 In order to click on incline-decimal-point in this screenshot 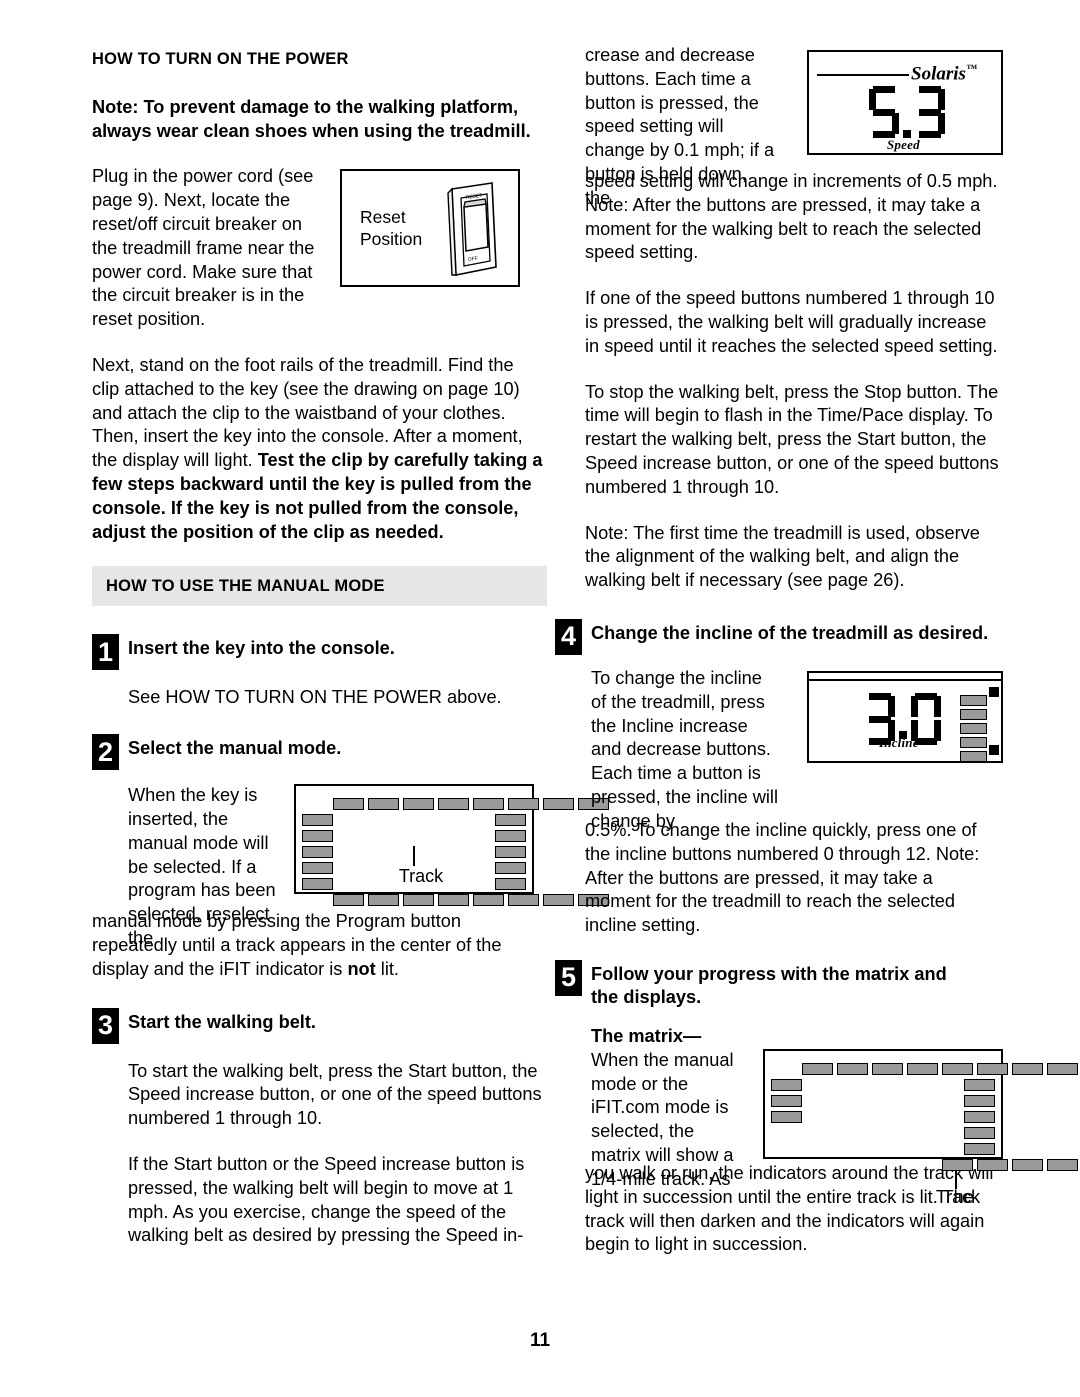, I will do `click(903, 716)`.